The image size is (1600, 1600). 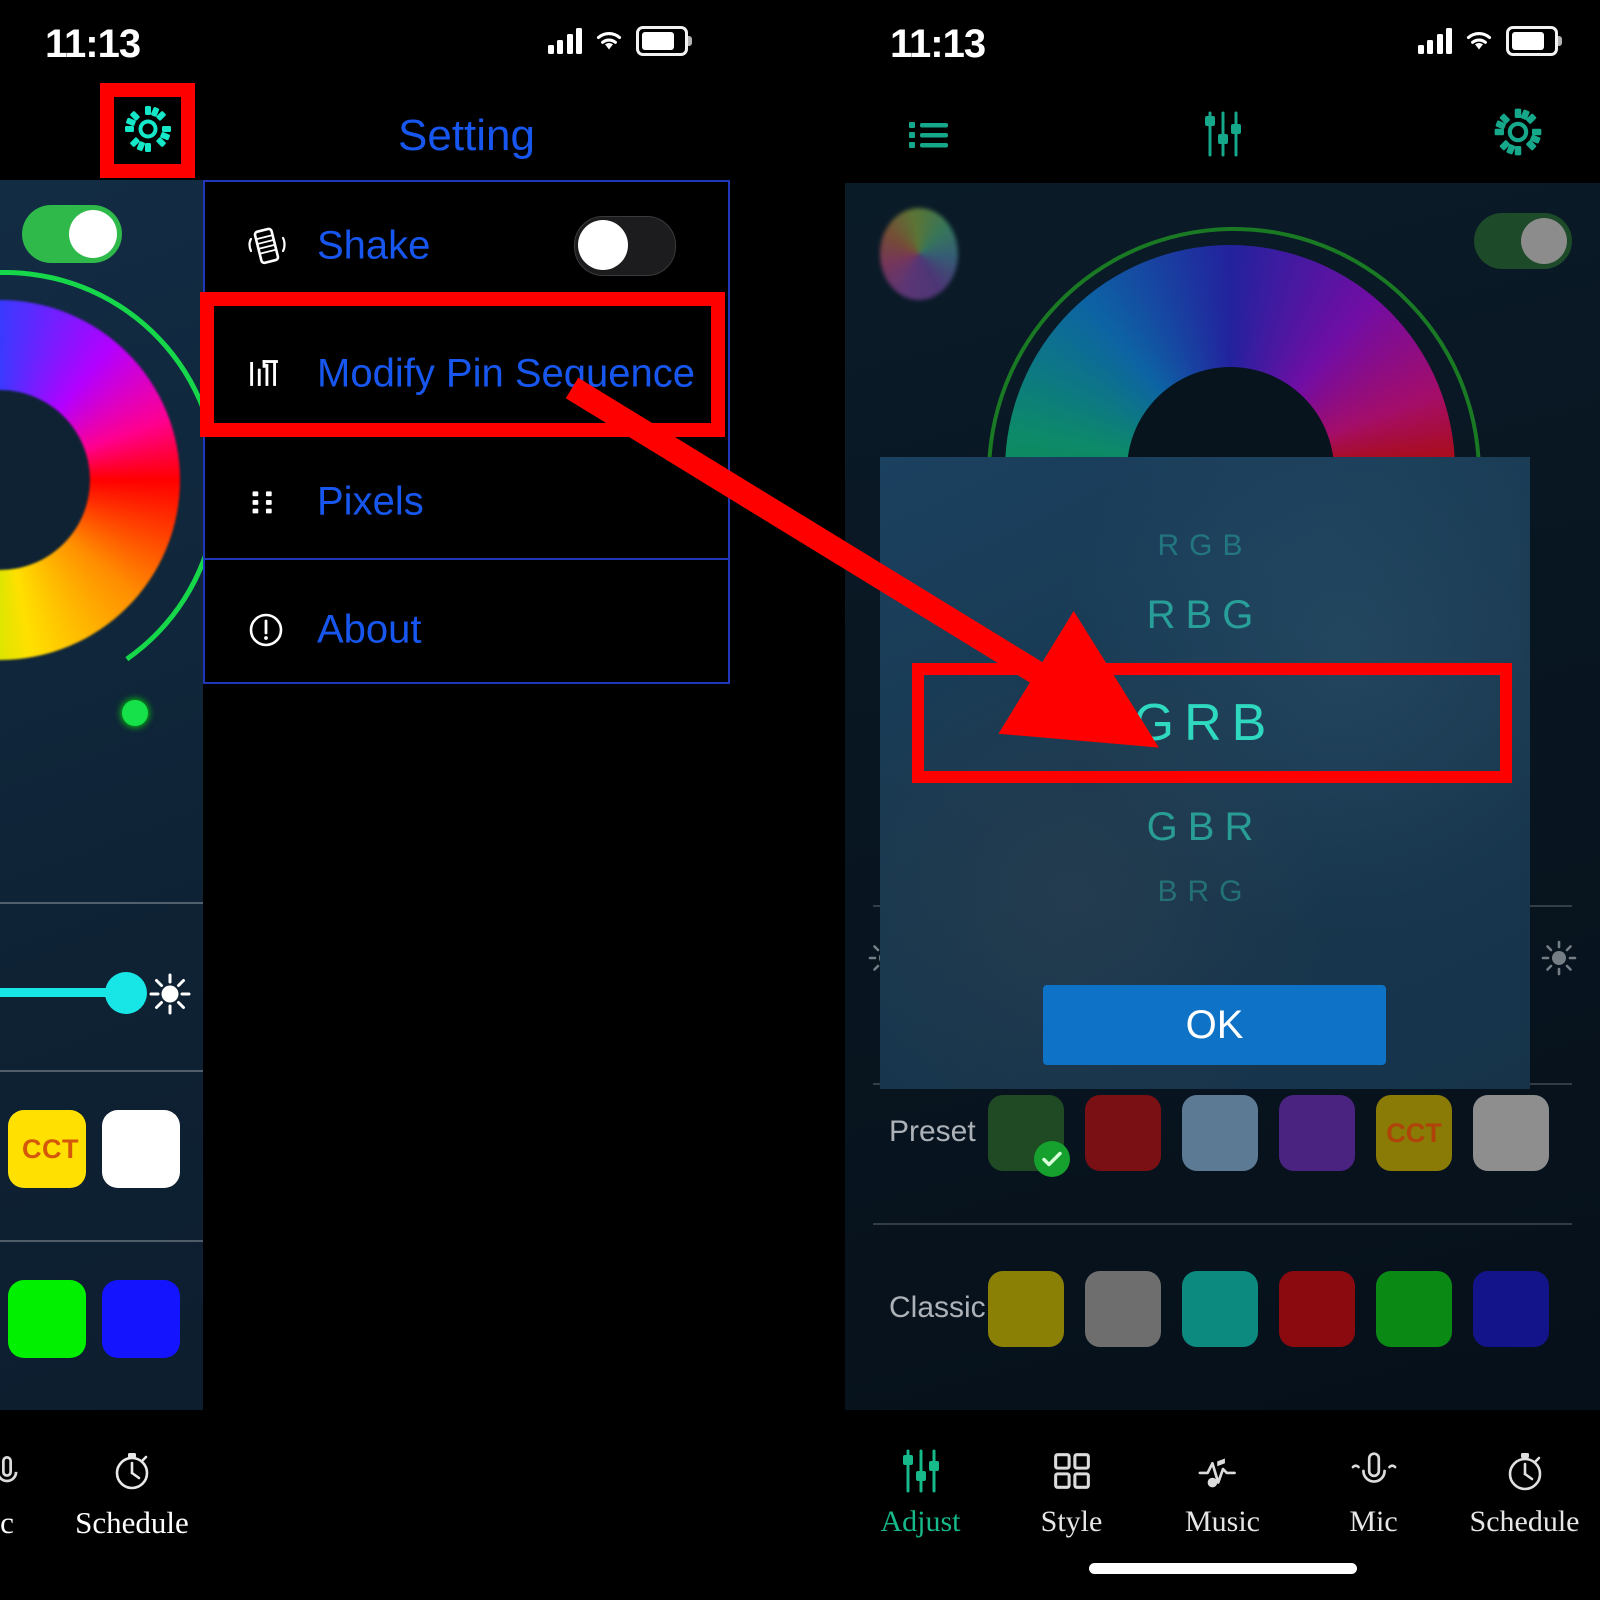 I want to click on nav-tab-adjust-label: Adjust, so click(x=920, y=1521).